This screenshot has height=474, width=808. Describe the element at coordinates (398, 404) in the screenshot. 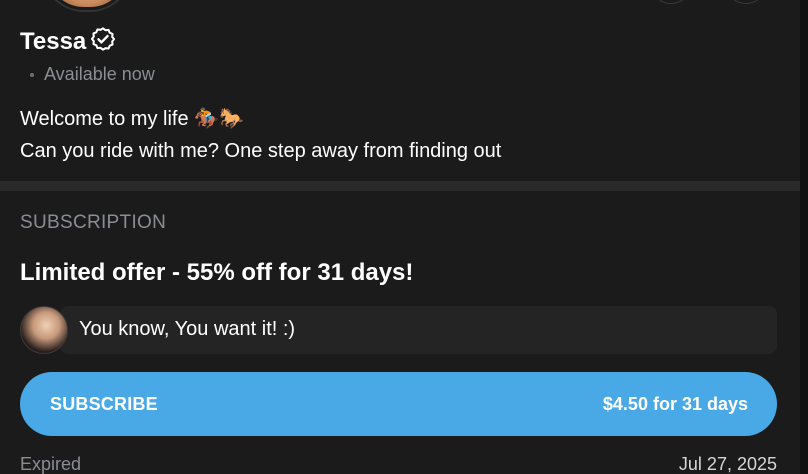

I see `subscribe-button: SUBSCRIBE $4.50 for 31 days` at that location.